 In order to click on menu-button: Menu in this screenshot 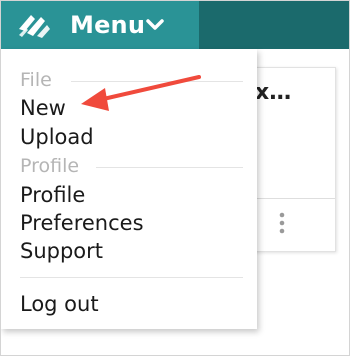, I will do `click(100, 25)`.